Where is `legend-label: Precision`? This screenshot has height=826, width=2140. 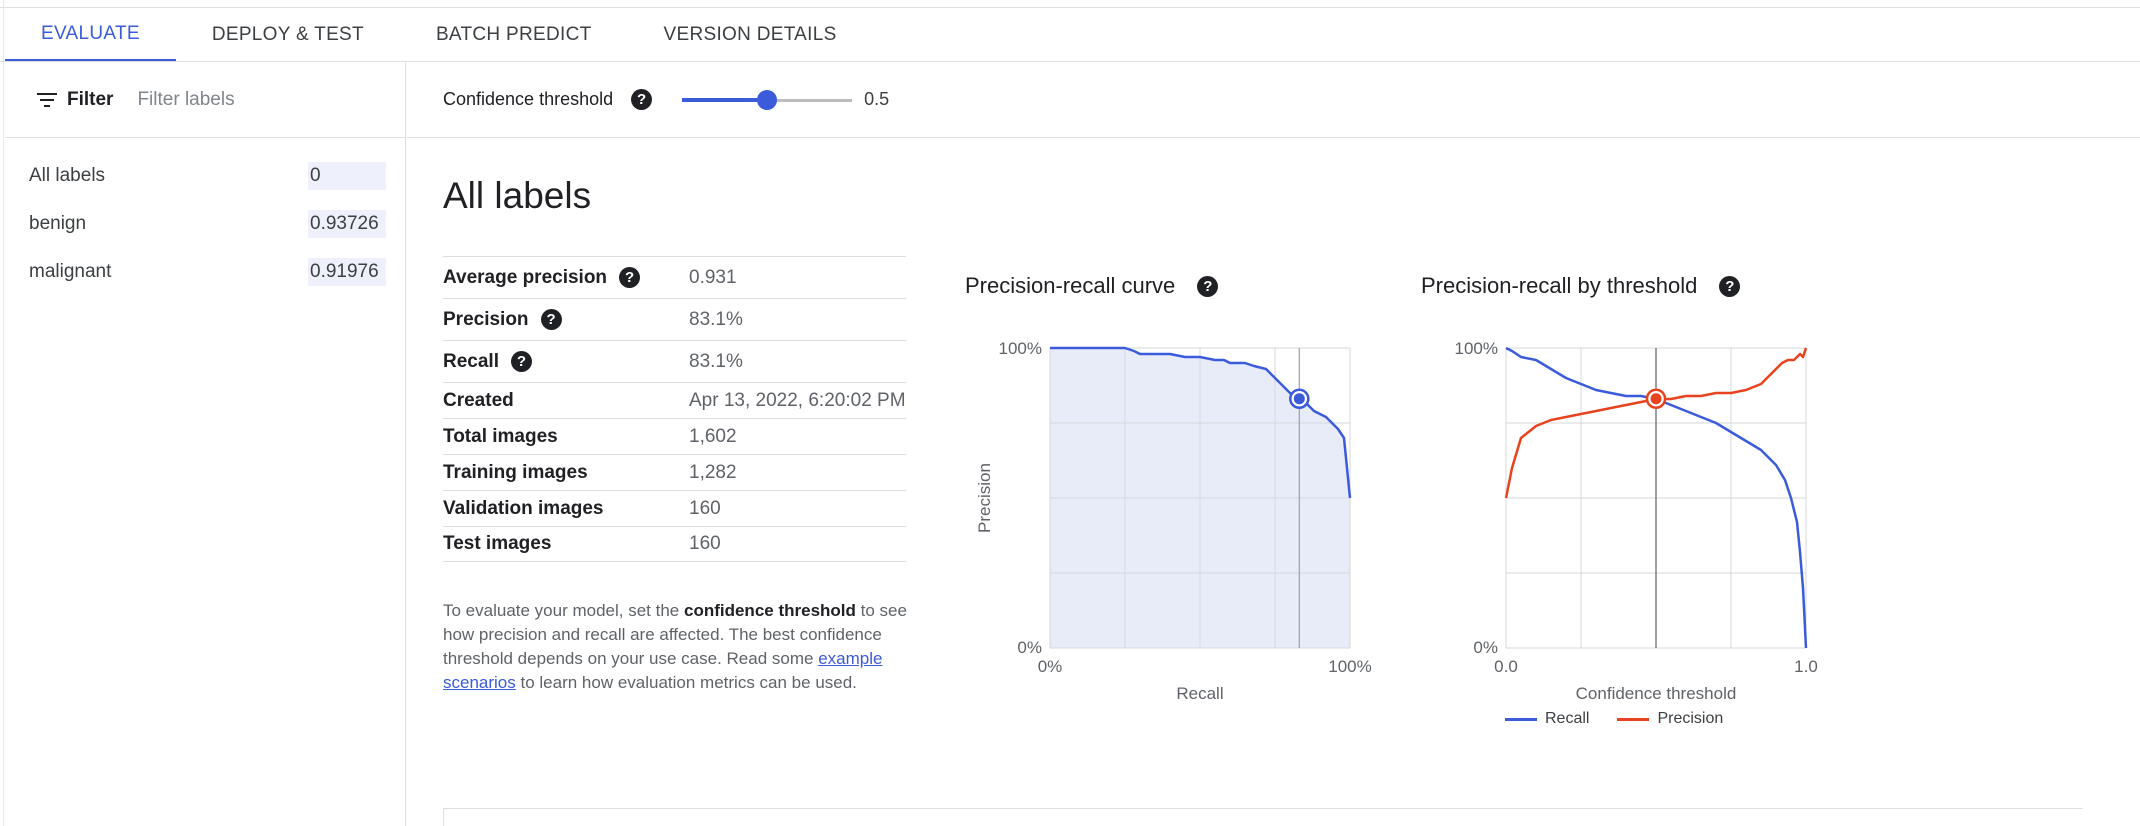
legend-label: Precision is located at coordinates (1690, 718).